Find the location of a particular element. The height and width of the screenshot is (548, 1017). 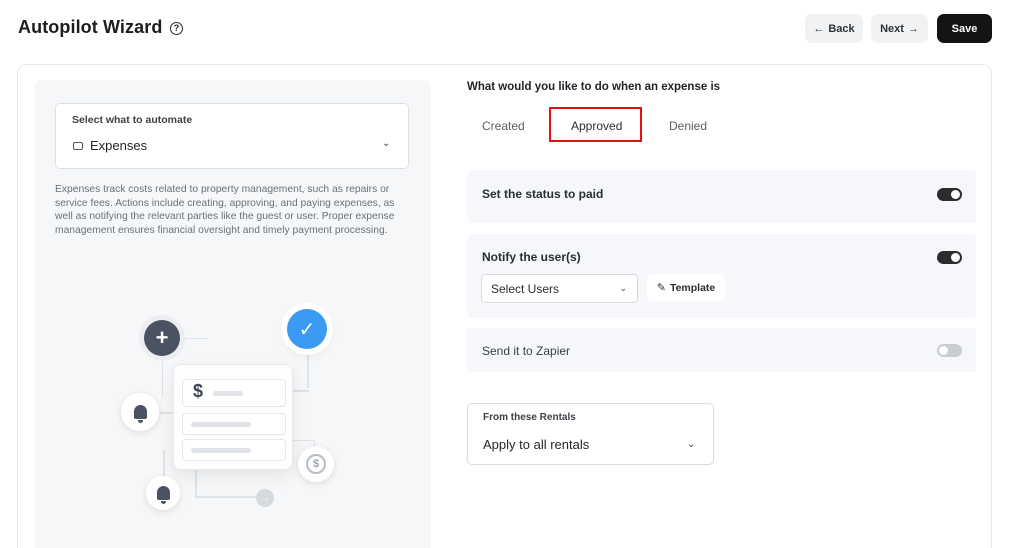

help-icon: ? is located at coordinates (176, 28).